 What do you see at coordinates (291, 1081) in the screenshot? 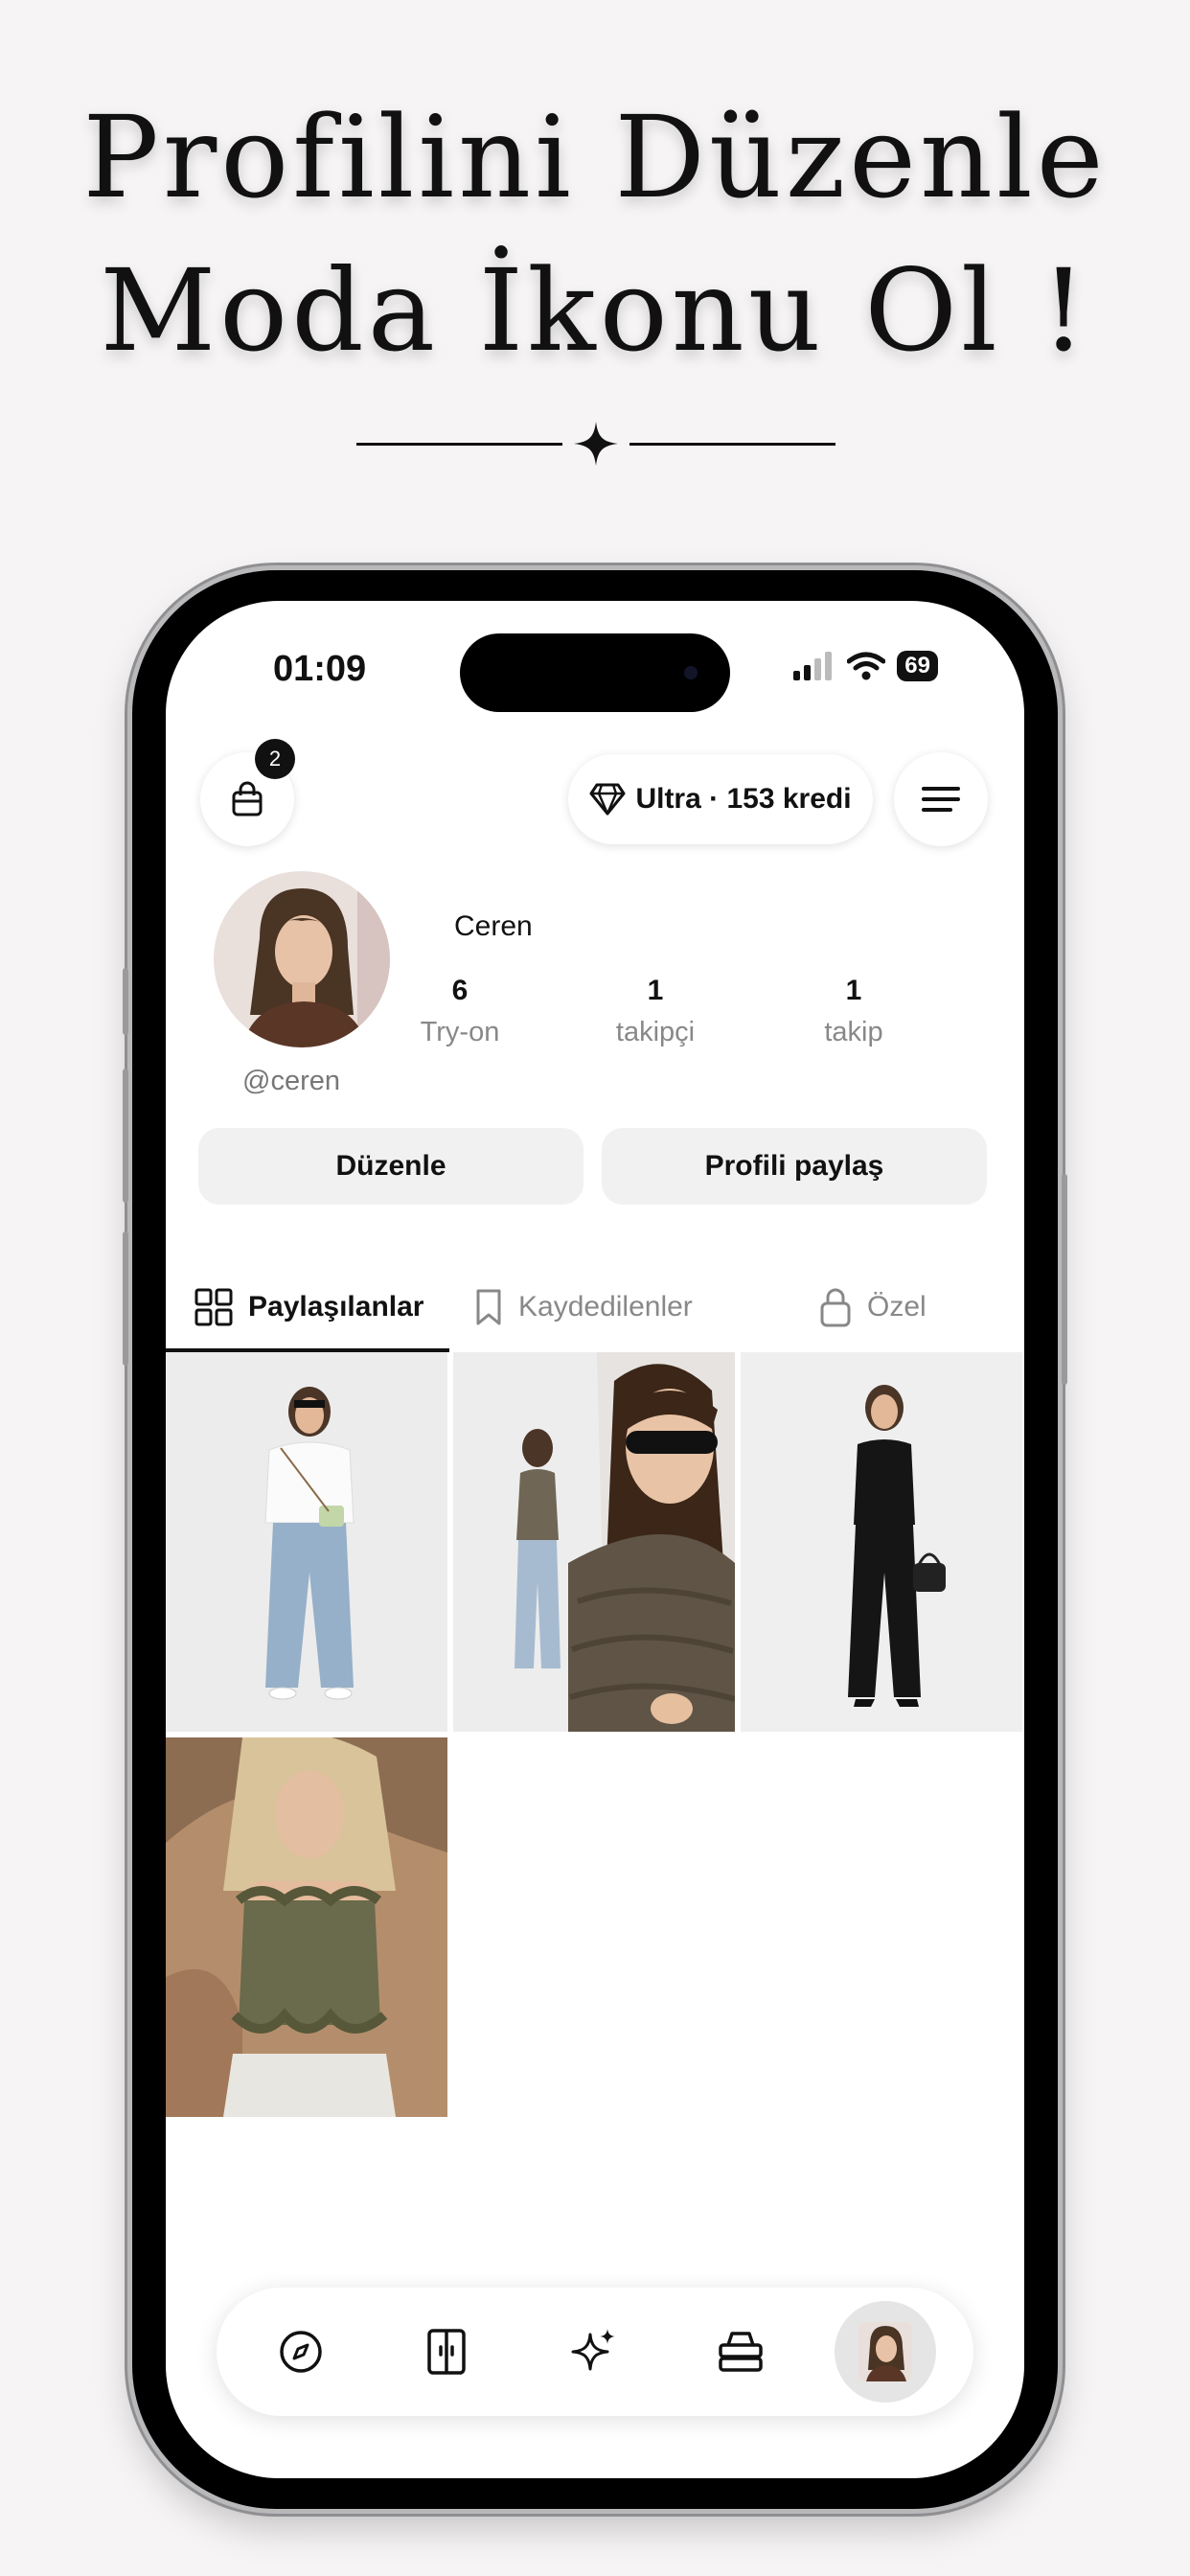
I see `profile-handle: @ceren` at bounding box center [291, 1081].